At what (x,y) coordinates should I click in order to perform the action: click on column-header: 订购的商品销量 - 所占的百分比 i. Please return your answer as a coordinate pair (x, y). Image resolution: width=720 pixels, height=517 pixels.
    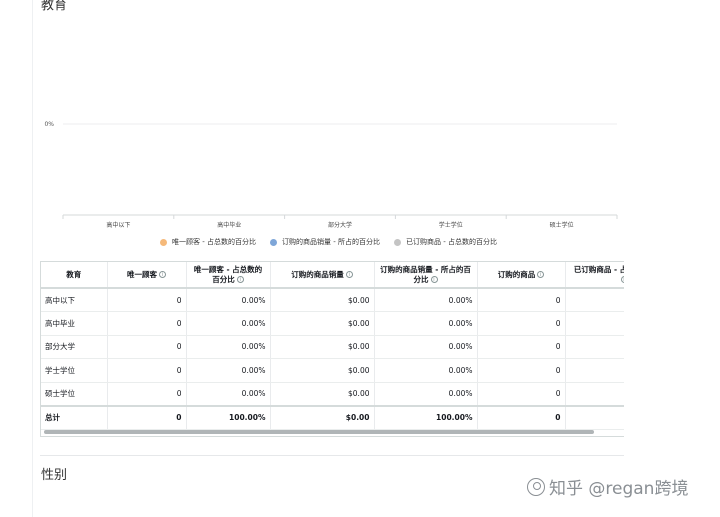
    Looking at the image, I should click on (426, 275).